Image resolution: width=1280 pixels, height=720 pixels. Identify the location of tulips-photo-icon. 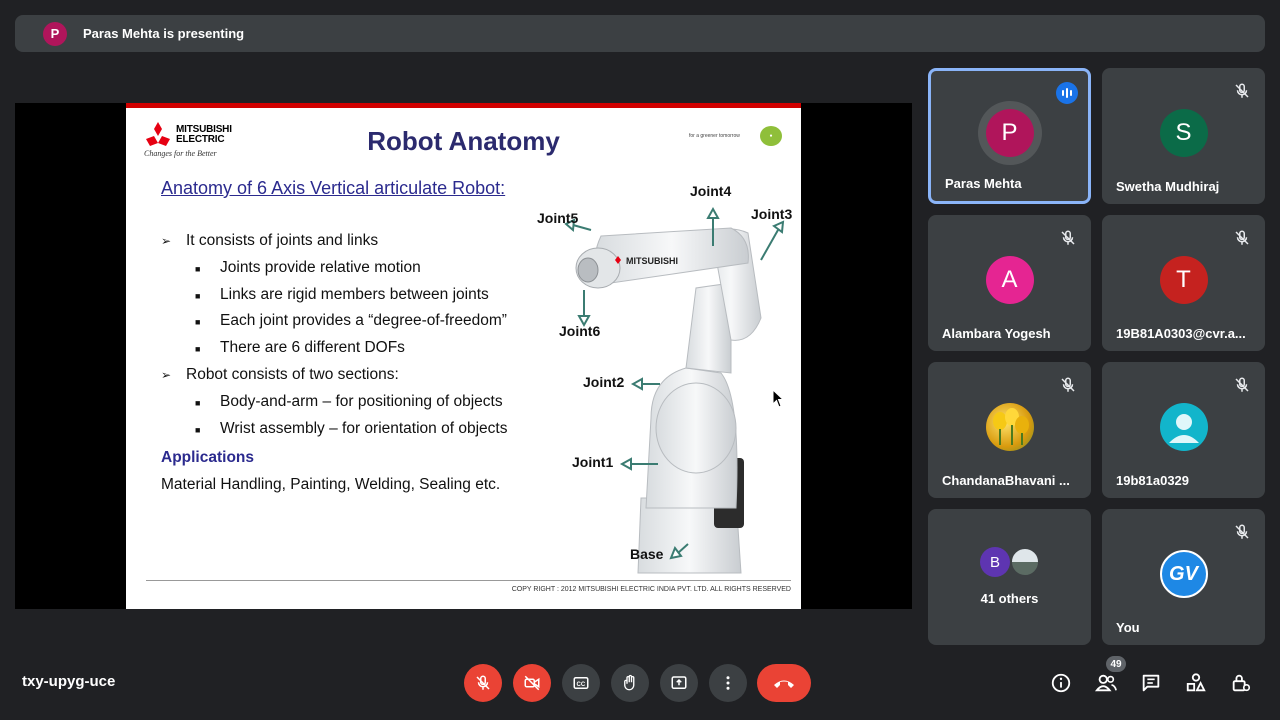
(1010, 426).